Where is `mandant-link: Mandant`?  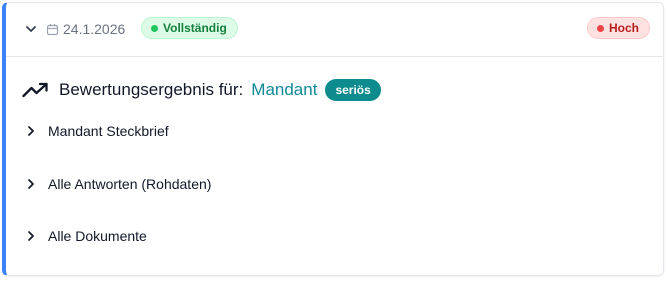 mandant-link: Mandant is located at coordinates (284, 90).